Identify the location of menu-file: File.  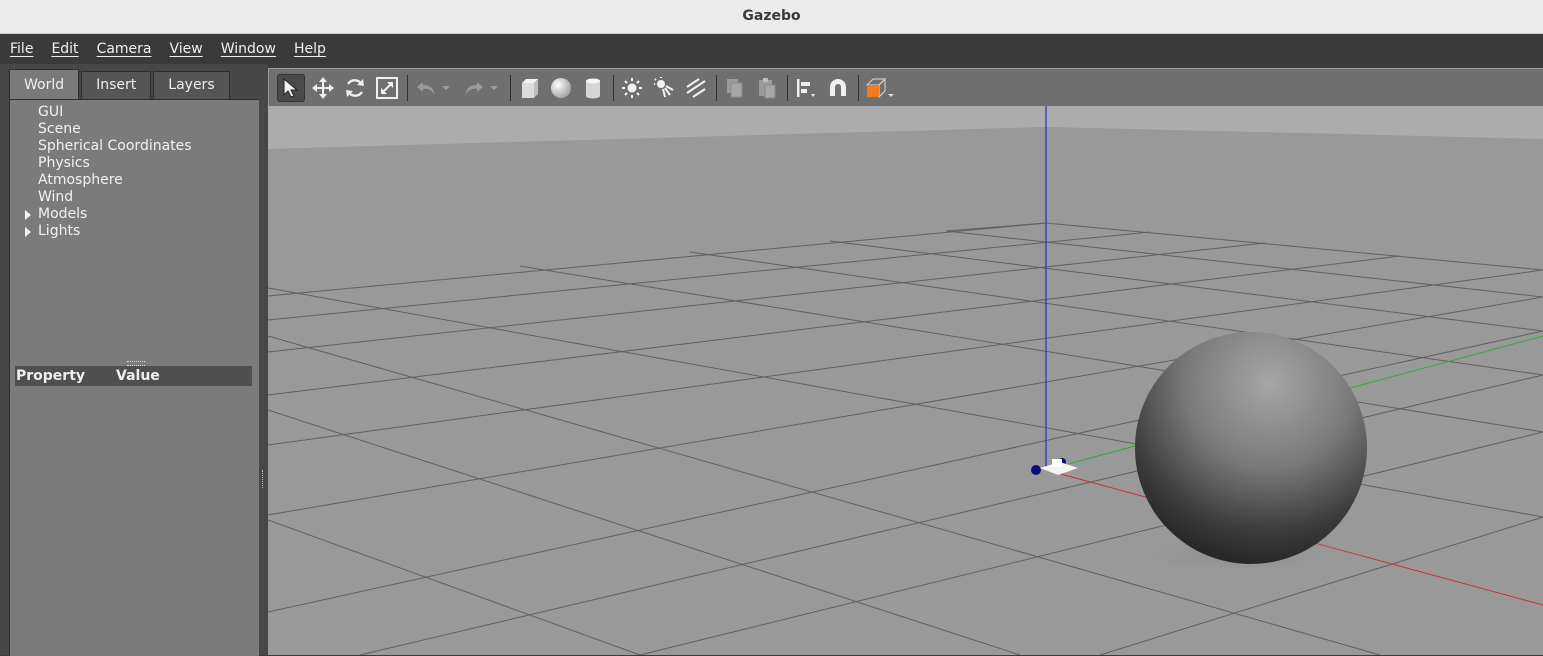
(20, 49).